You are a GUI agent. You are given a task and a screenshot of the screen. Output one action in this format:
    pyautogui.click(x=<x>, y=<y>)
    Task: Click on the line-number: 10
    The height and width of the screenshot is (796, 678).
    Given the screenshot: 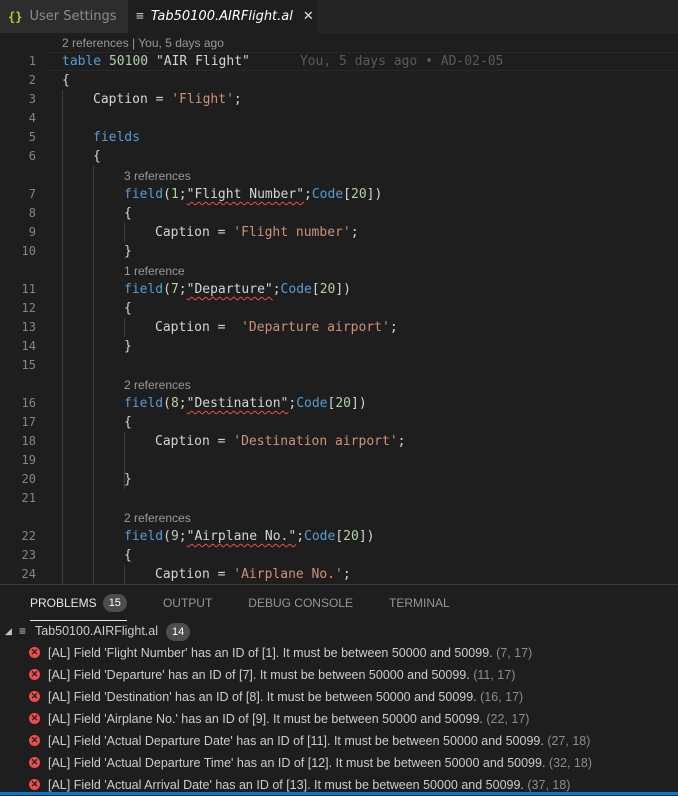 What is the action you would take?
    pyautogui.click(x=28, y=251)
    